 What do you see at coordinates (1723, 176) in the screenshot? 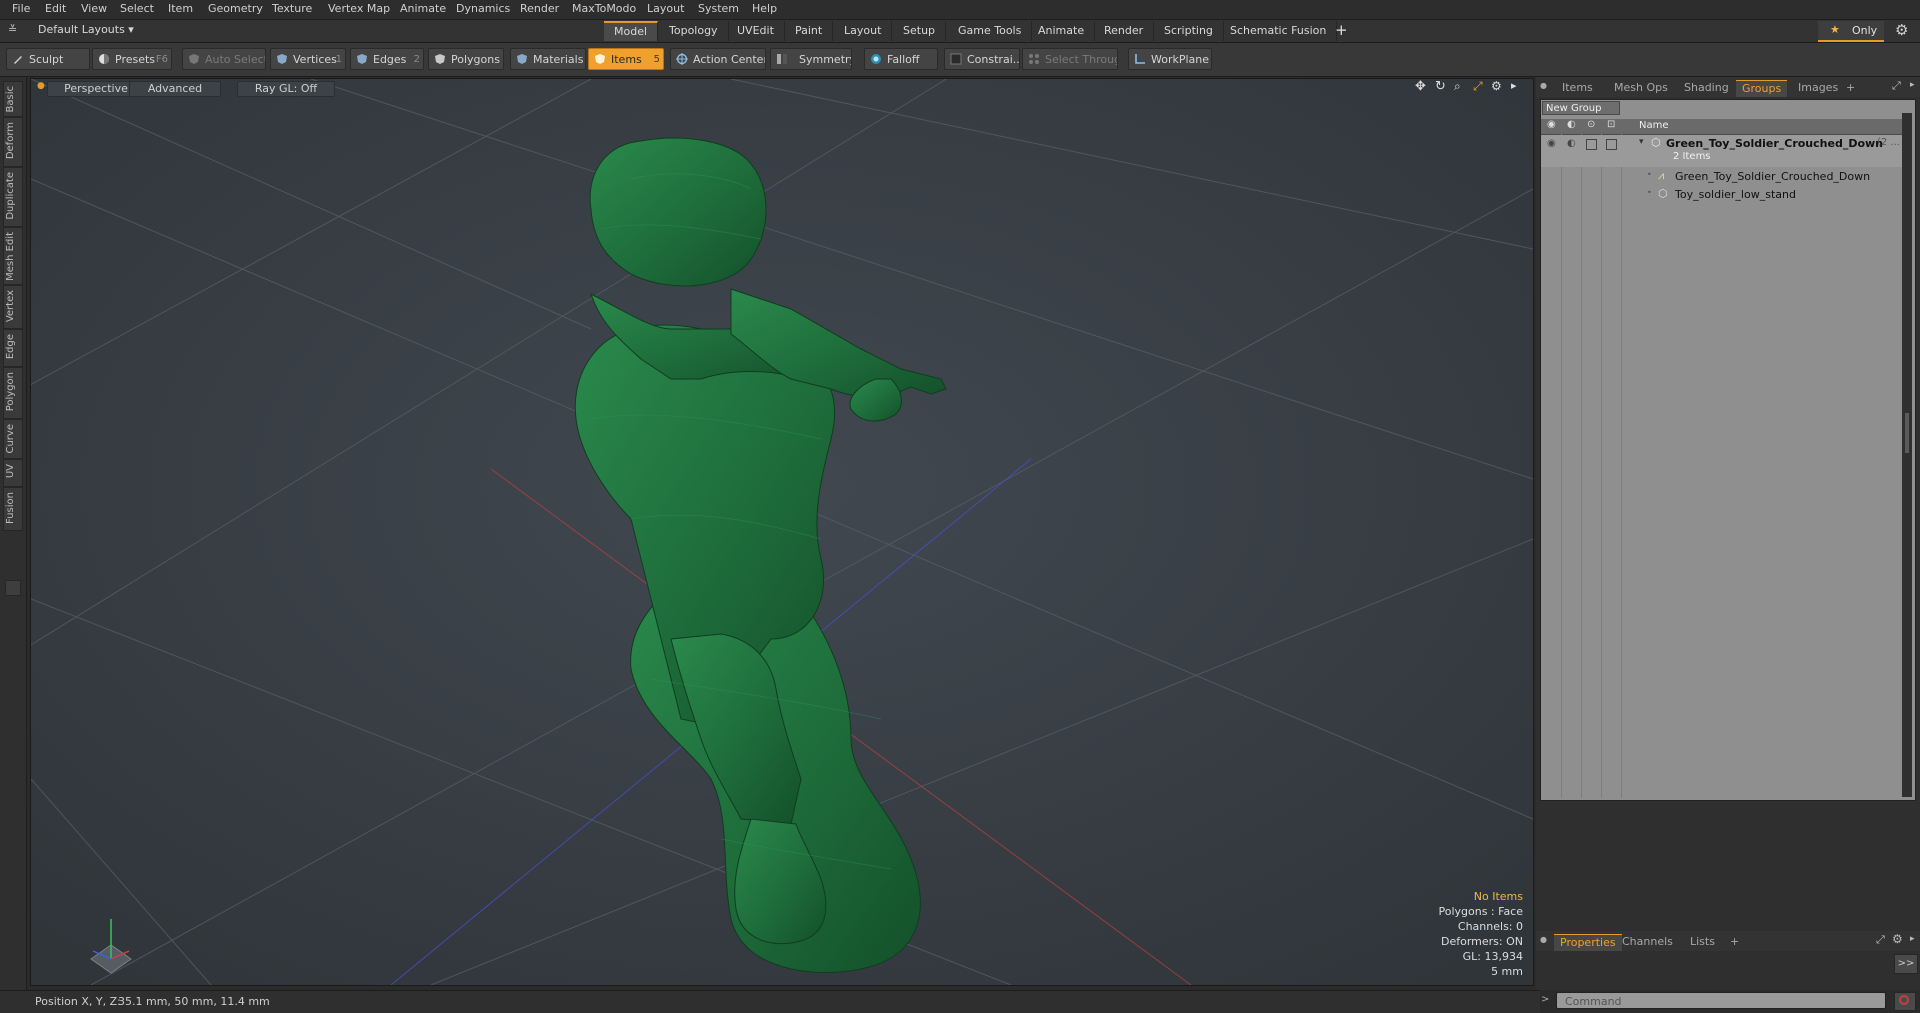
I see `tree-item-mesh: • ⩘ Green_Toy_Soldier_Crouched_Down` at bounding box center [1723, 176].